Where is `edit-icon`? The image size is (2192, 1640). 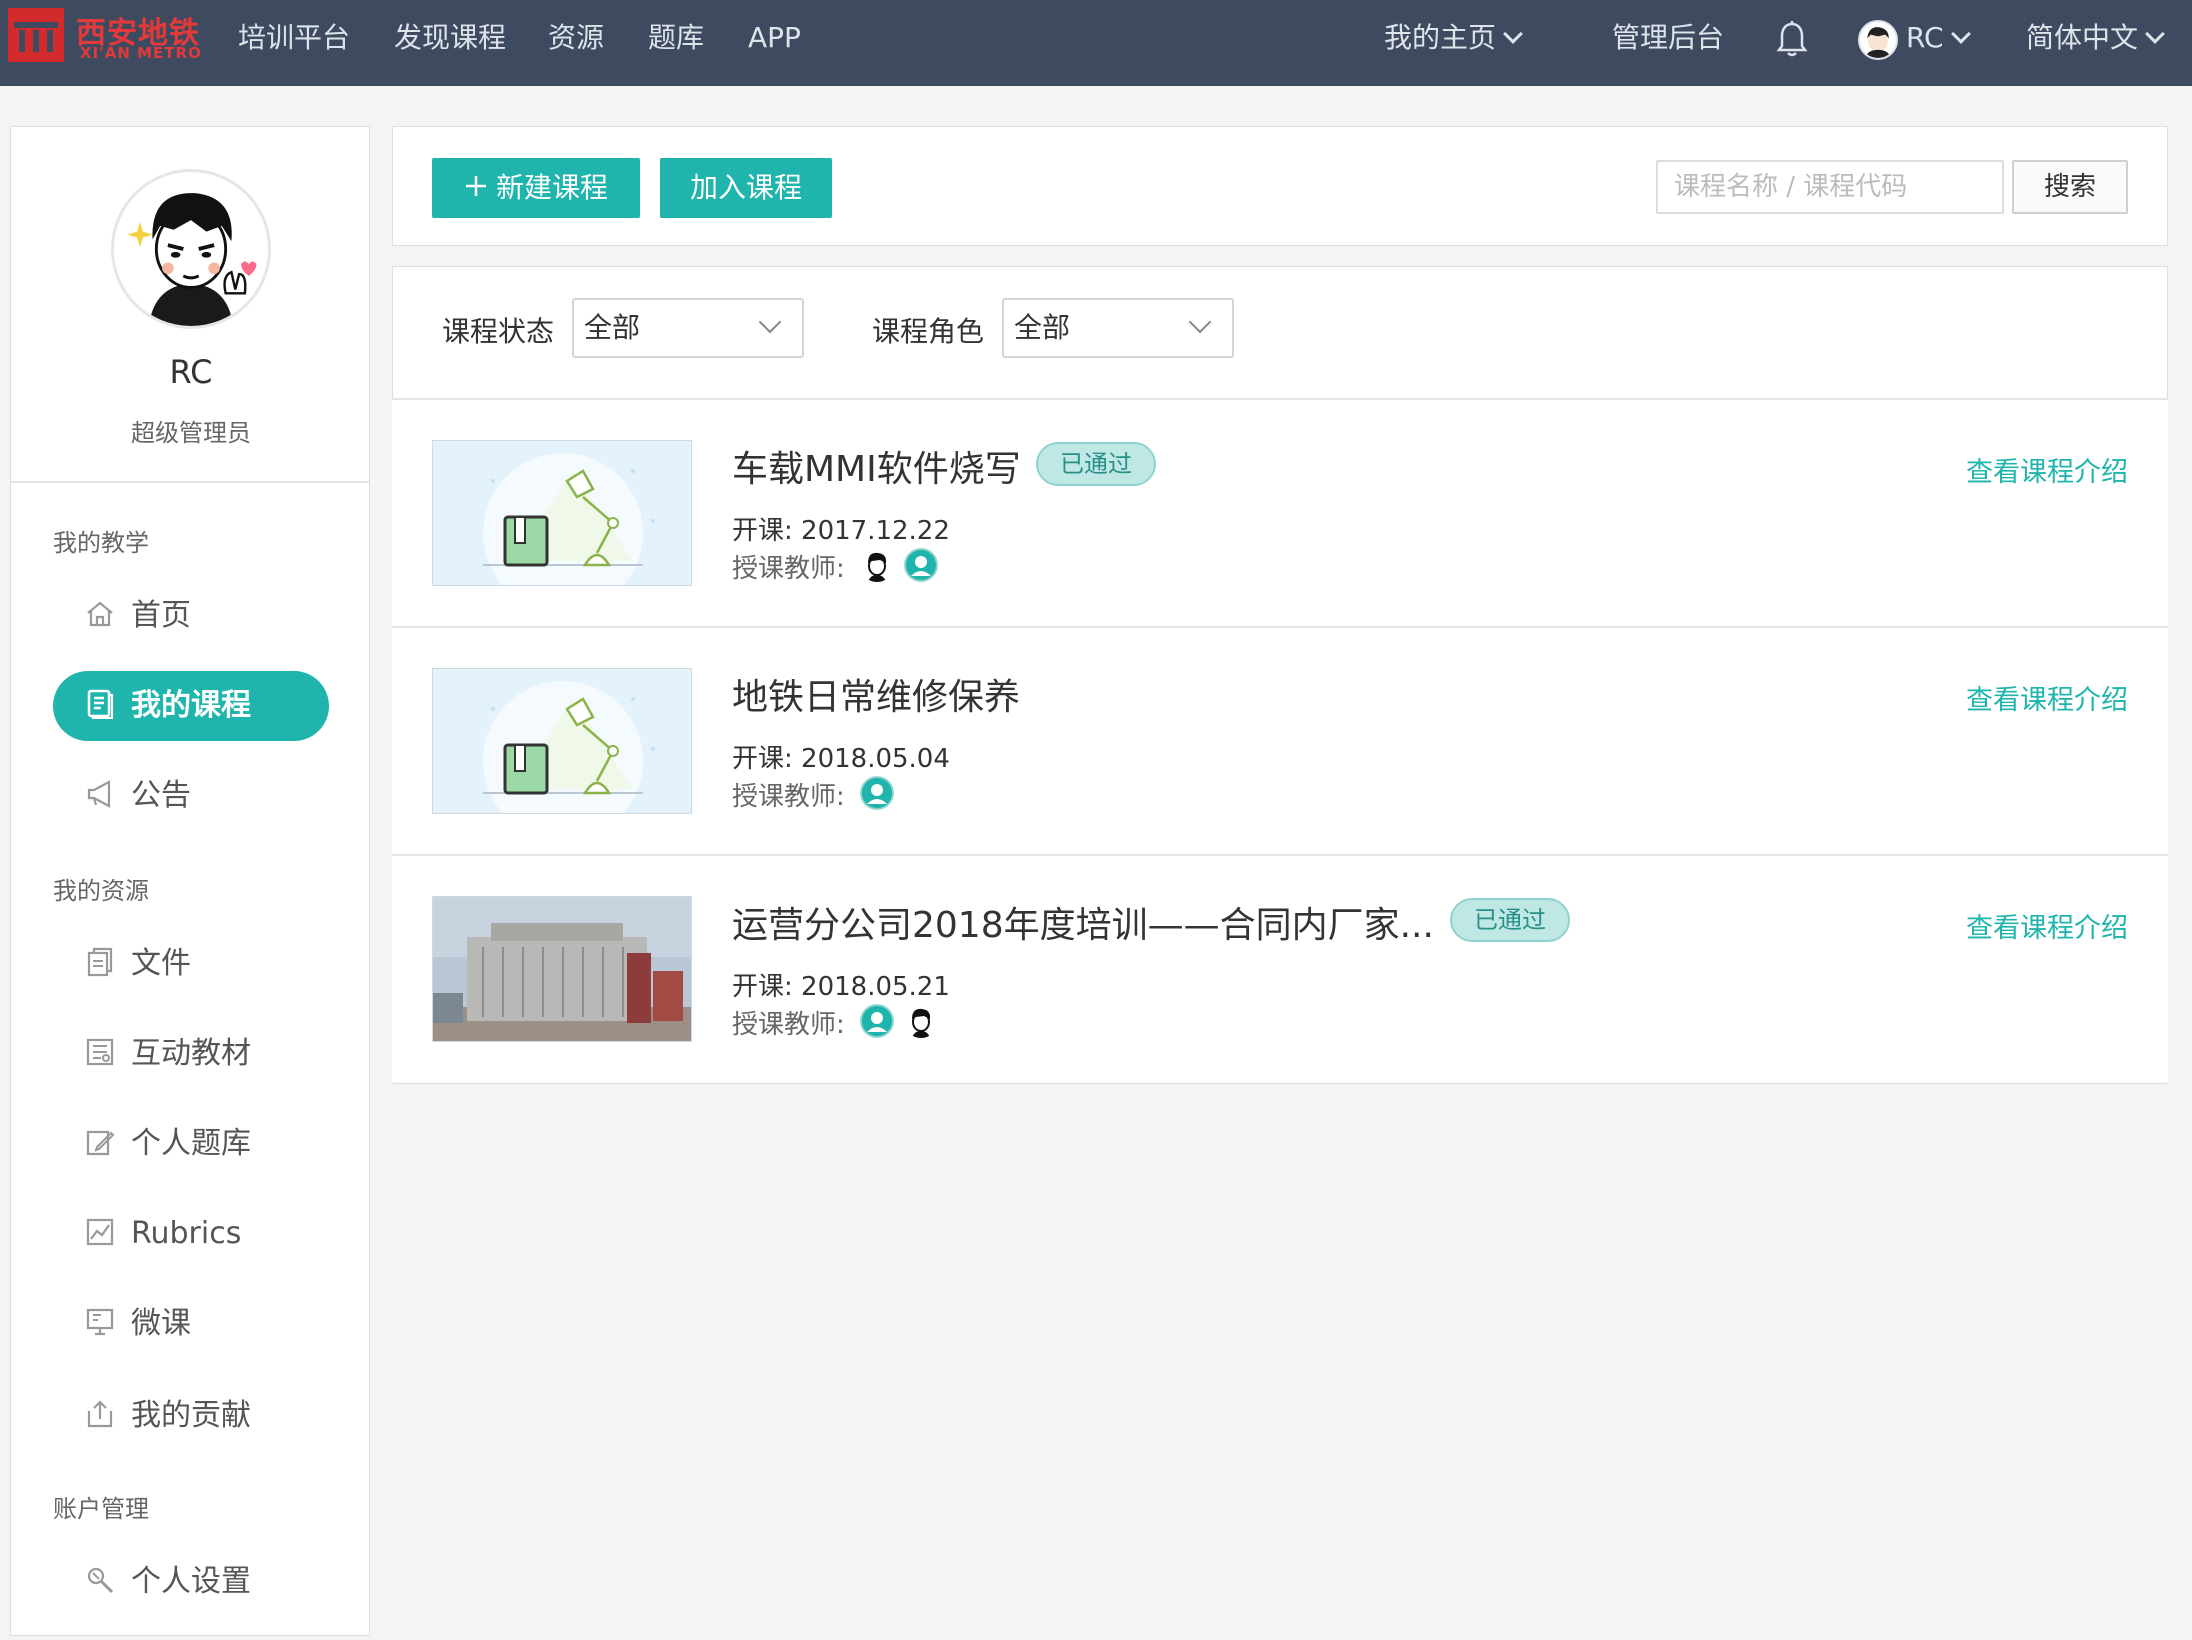
edit-icon is located at coordinates (100, 1142).